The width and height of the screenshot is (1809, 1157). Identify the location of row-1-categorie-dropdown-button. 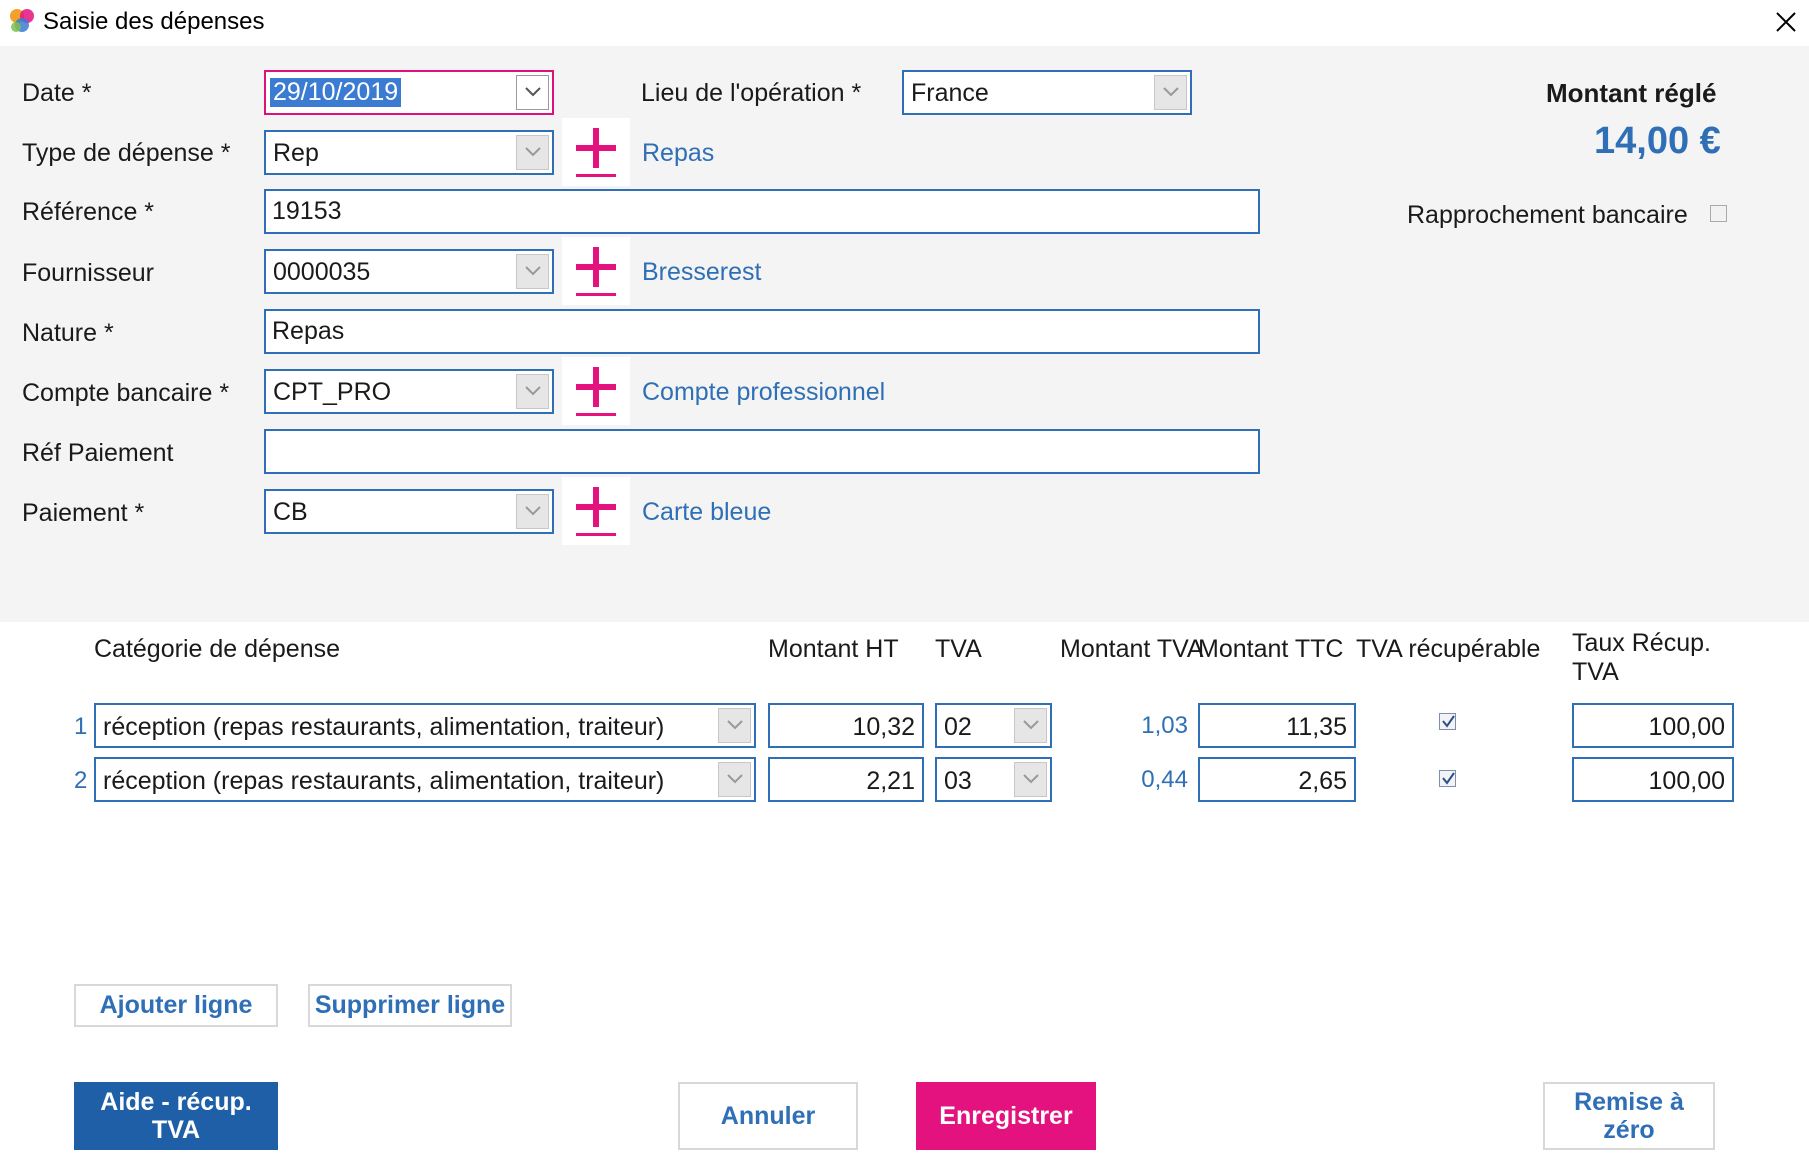
(734, 725).